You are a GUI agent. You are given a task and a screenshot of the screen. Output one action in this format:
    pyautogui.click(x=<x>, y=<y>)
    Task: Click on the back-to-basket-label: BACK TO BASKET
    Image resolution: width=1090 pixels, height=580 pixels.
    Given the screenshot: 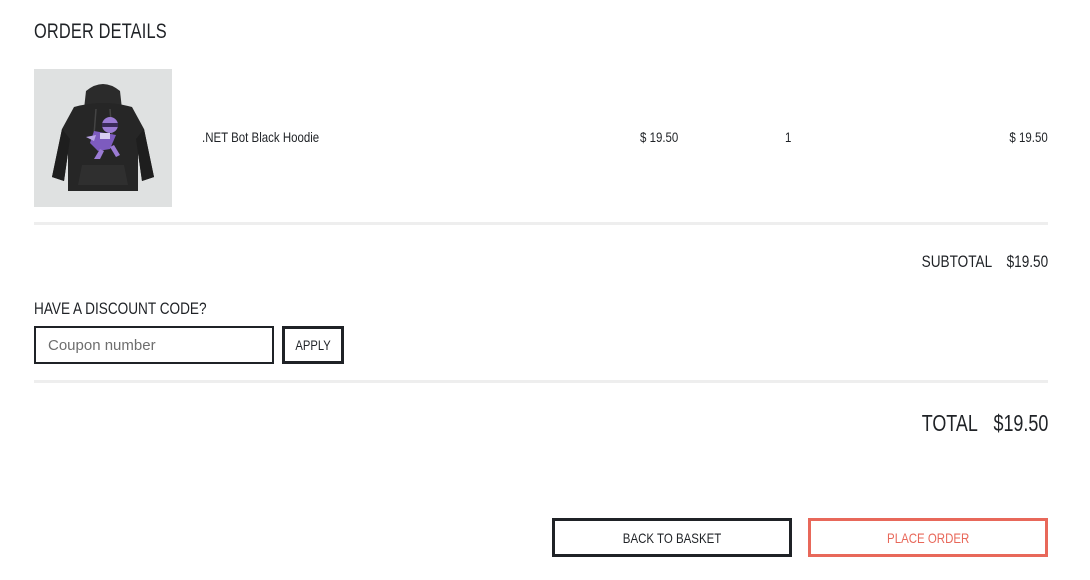 What is the action you would take?
    pyautogui.click(x=672, y=537)
    